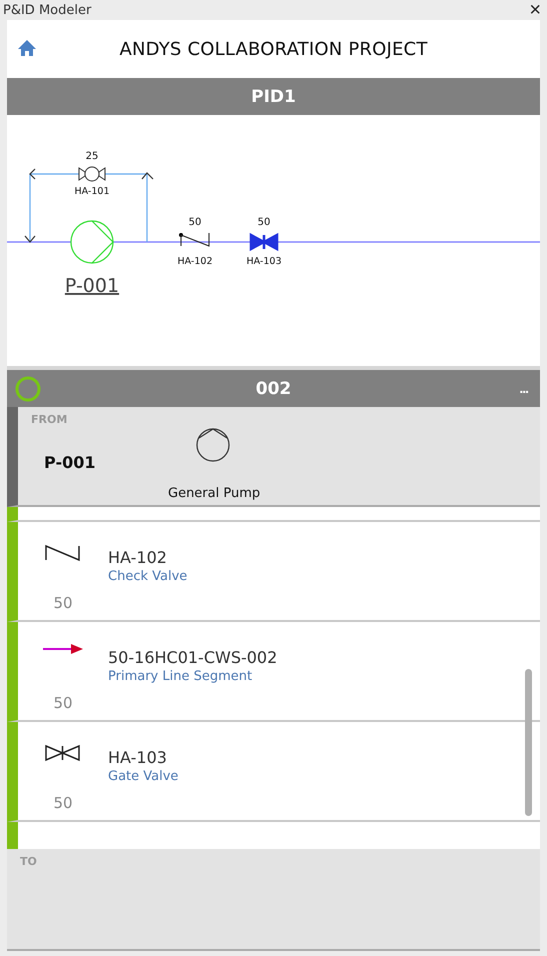  I want to click on item-tag: HA-103, so click(324, 757).